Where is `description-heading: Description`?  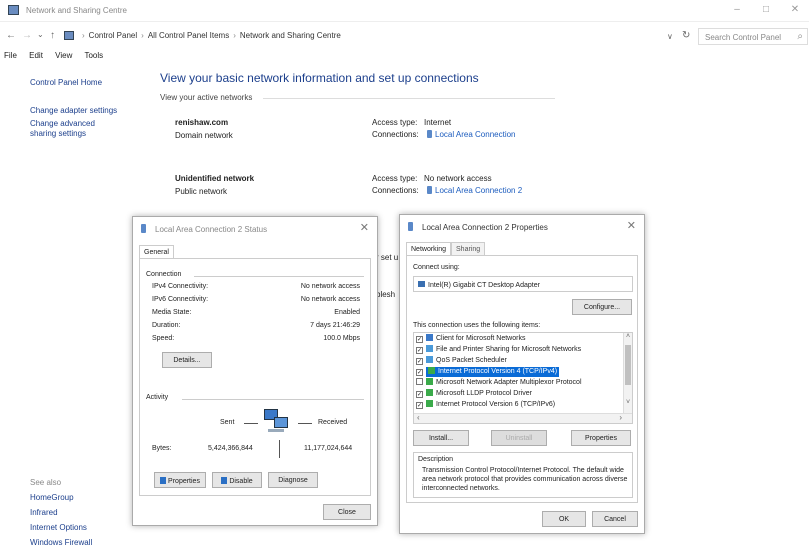
description-heading: Description is located at coordinates (436, 459).